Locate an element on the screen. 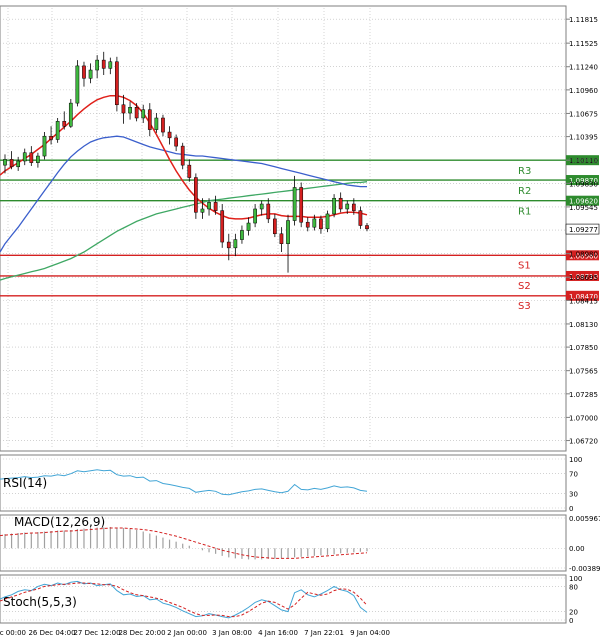 The width and height of the screenshot is (600, 640). y-tick-label: 1.09830 is located at coordinates (583, 184).